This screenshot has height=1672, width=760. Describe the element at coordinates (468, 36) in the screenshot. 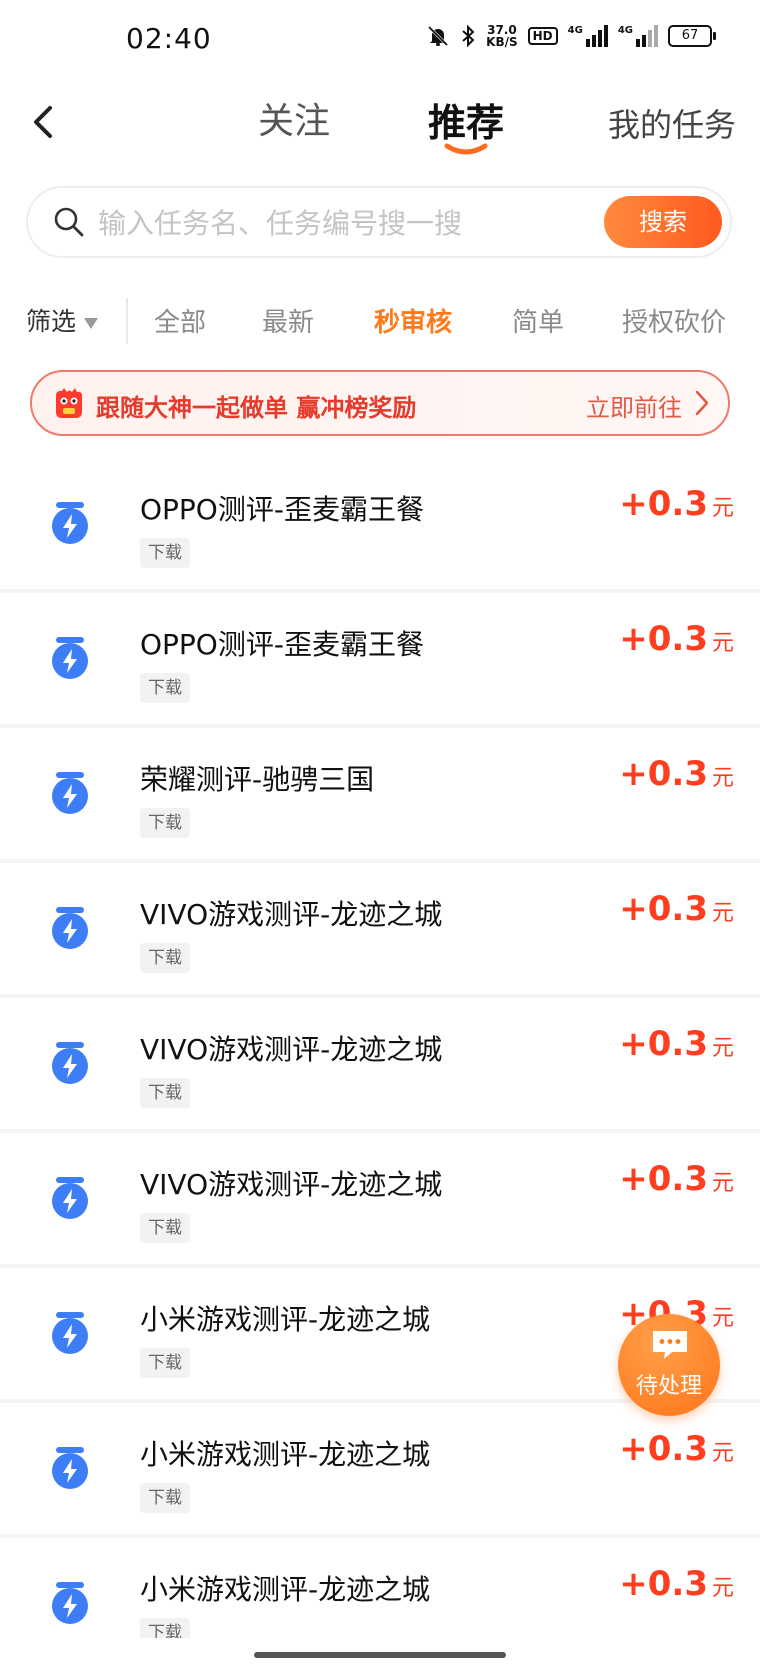

I see `bluetooth-icon` at that location.